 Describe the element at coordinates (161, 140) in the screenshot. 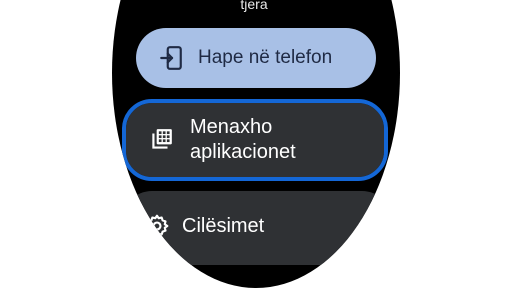

I see `apps-grid-icon` at that location.